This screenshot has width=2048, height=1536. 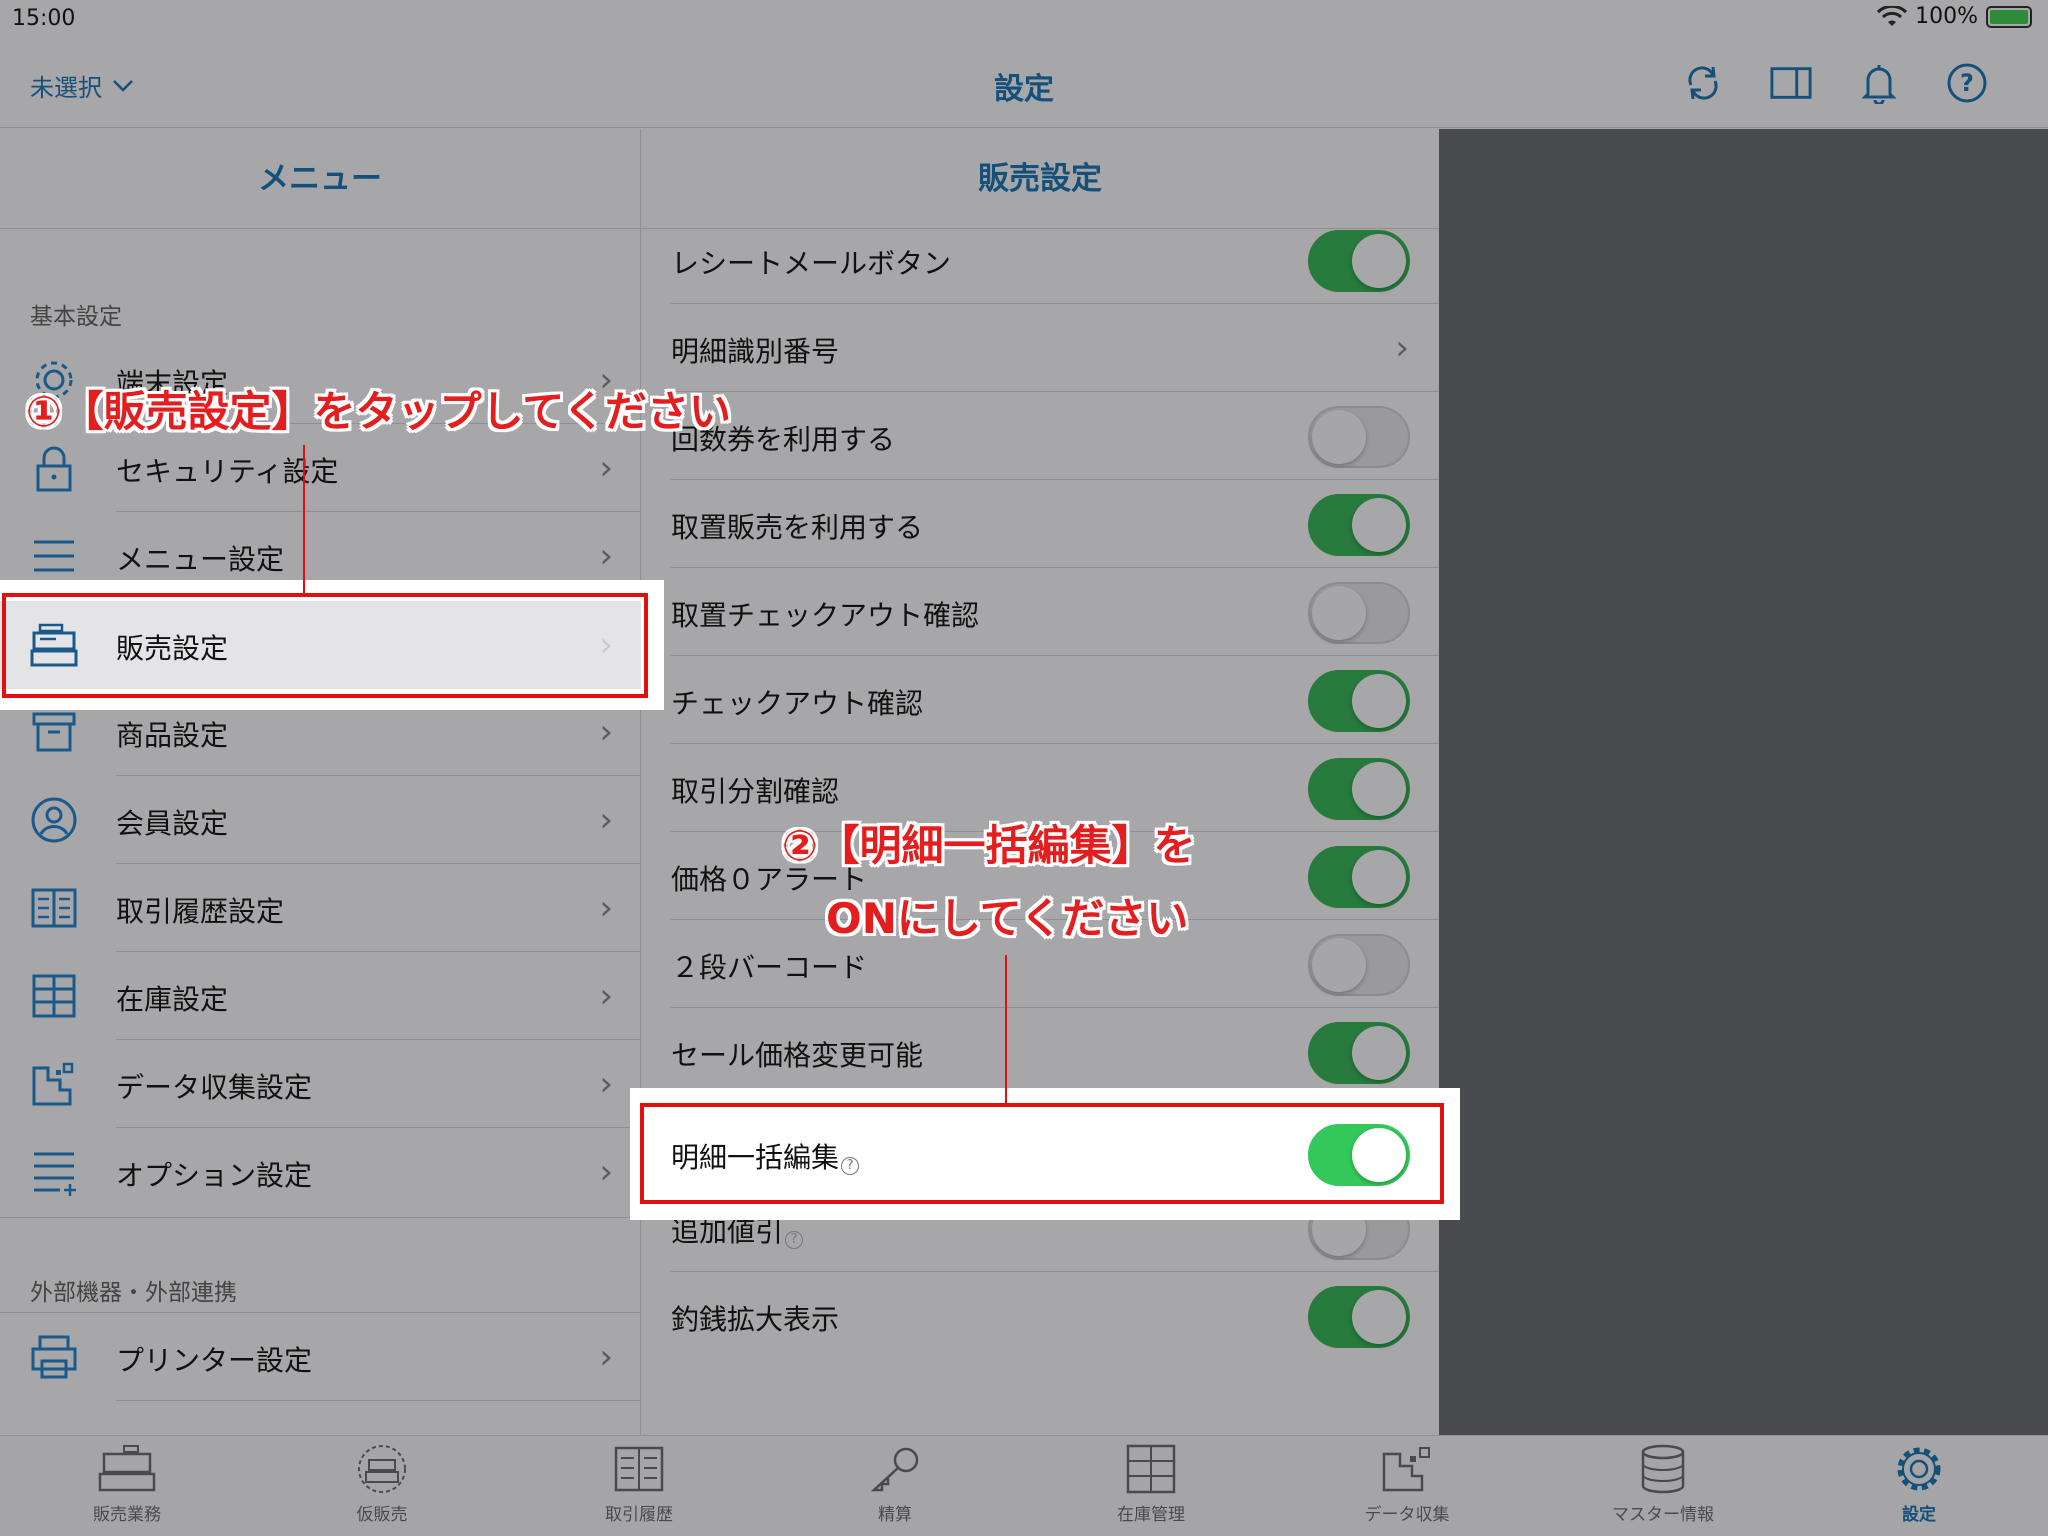 What do you see at coordinates (320, 1172) in the screenshot?
I see `menu-item-option: オプション設定 ›` at bounding box center [320, 1172].